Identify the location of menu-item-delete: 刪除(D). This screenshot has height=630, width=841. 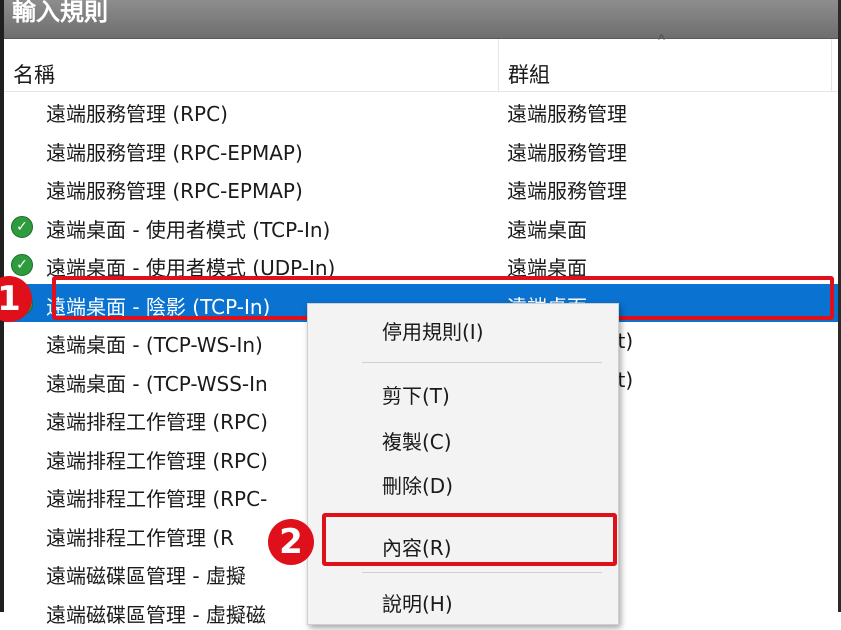
(417, 484).